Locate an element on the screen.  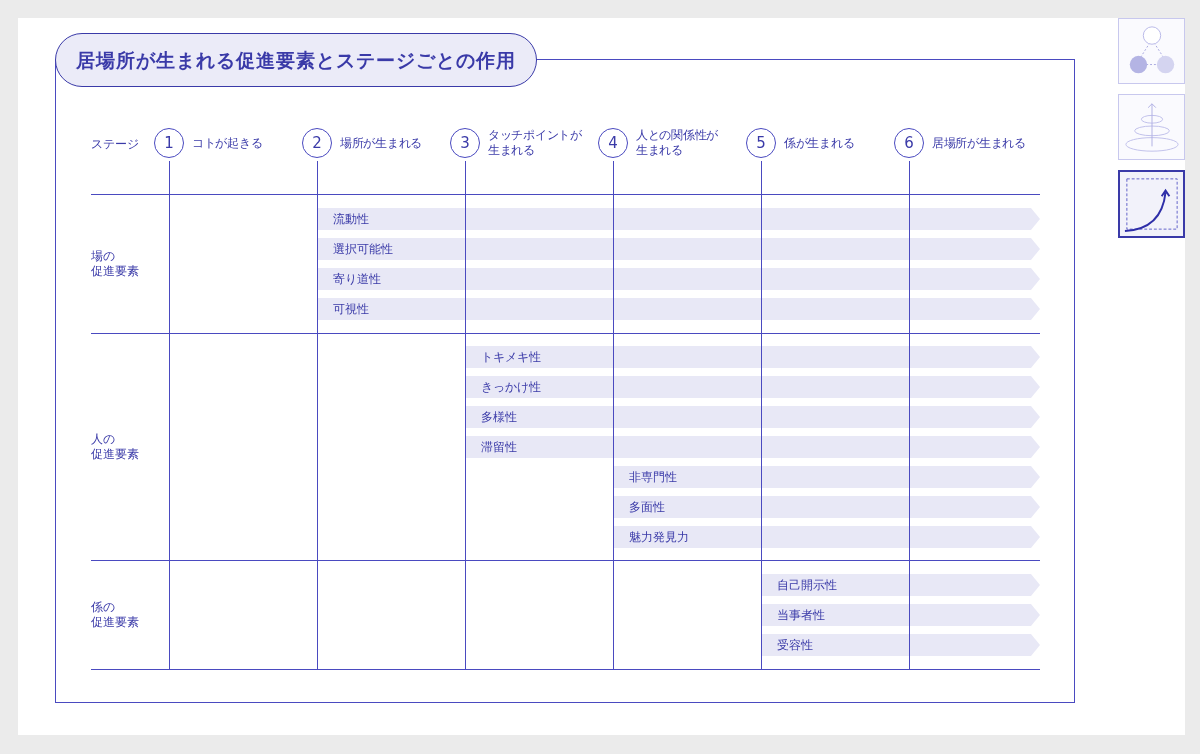
stage-number: 3 is located at coordinates (465, 143).